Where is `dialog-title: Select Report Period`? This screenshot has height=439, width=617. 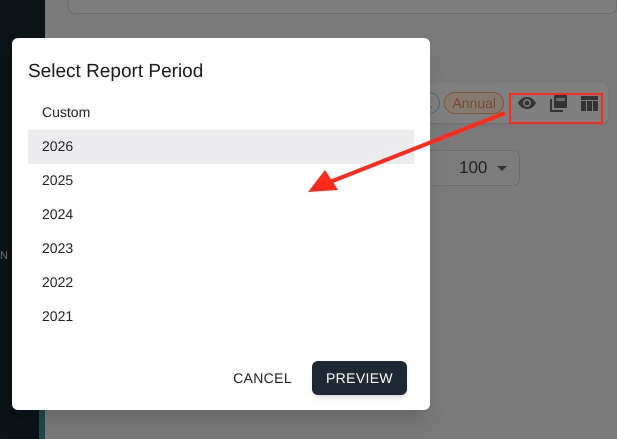
dialog-title: Select Report Period is located at coordinates (116, 72).